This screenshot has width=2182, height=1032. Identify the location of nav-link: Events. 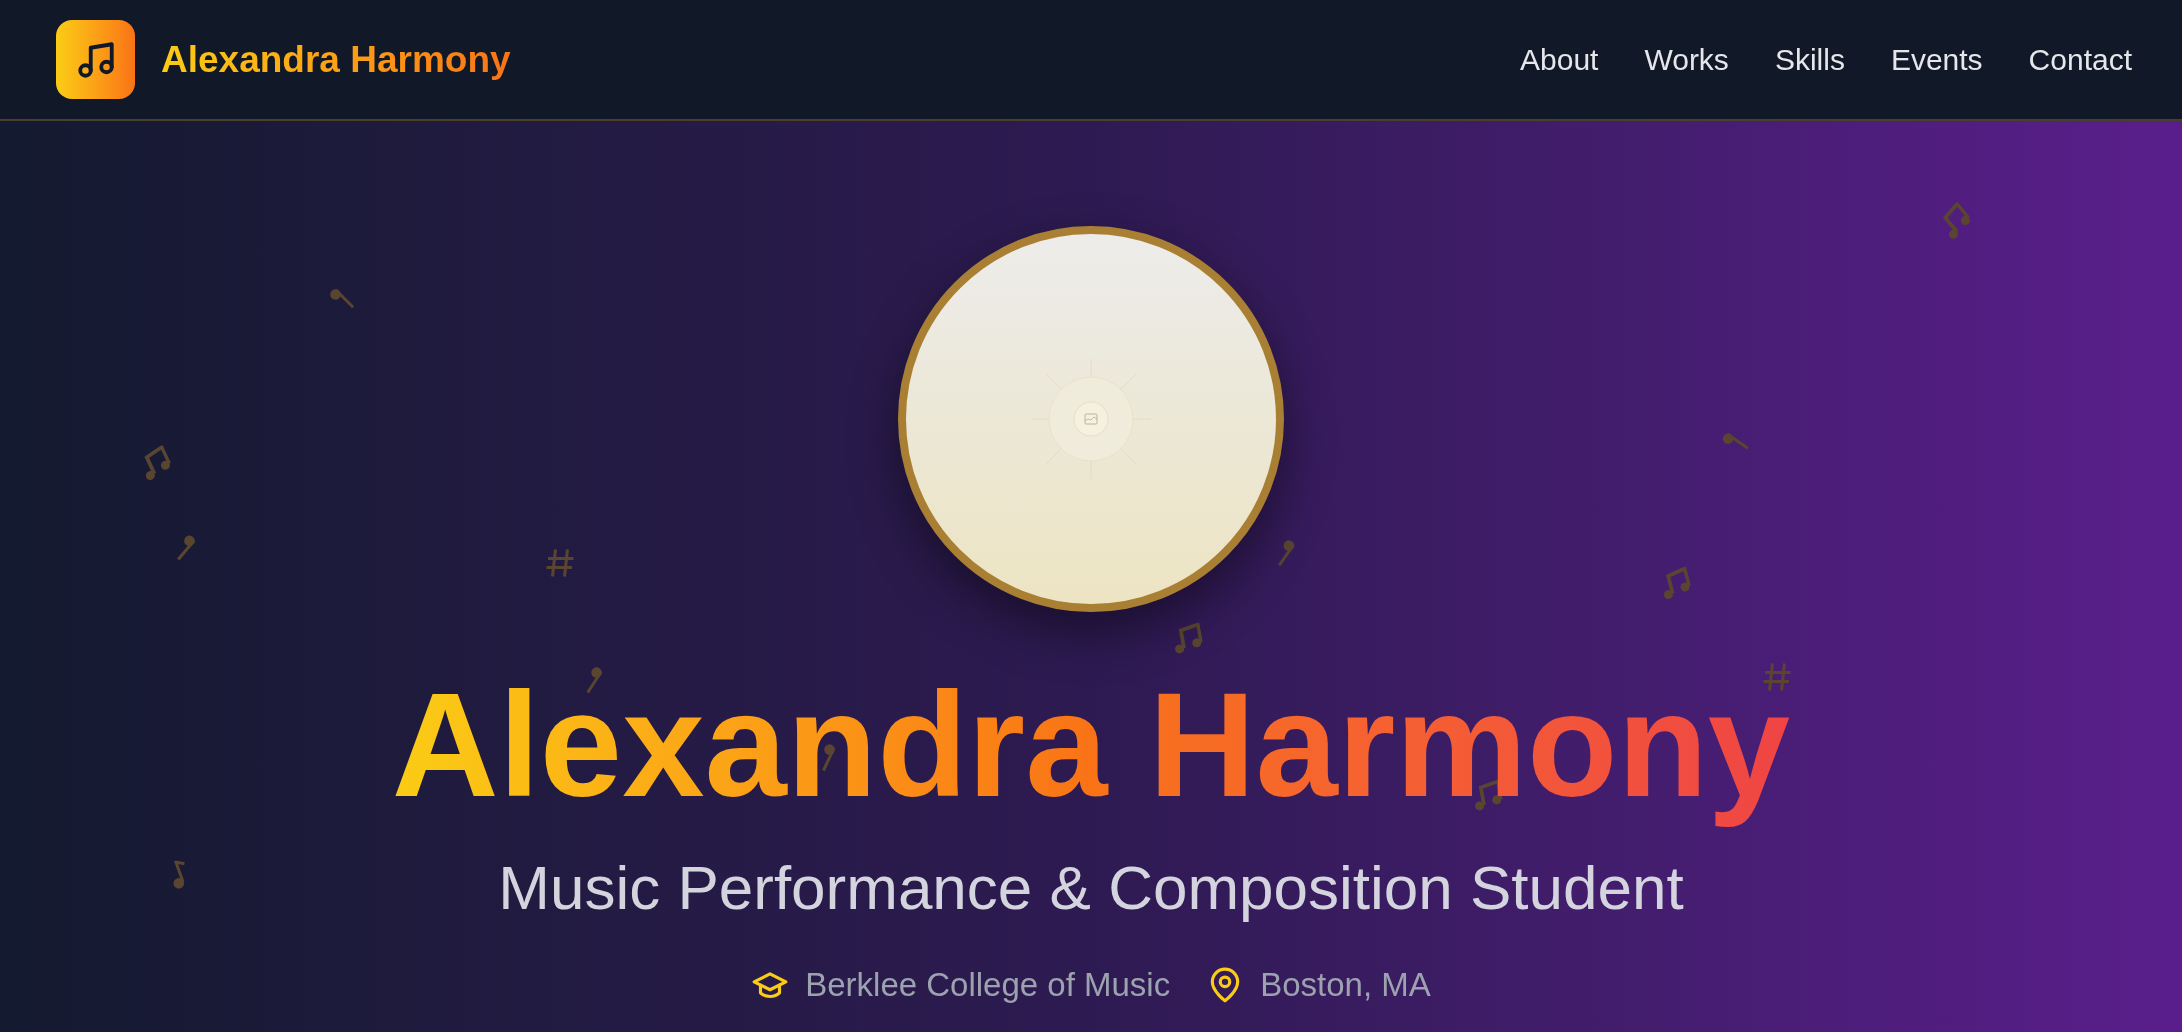
(1936, 59).